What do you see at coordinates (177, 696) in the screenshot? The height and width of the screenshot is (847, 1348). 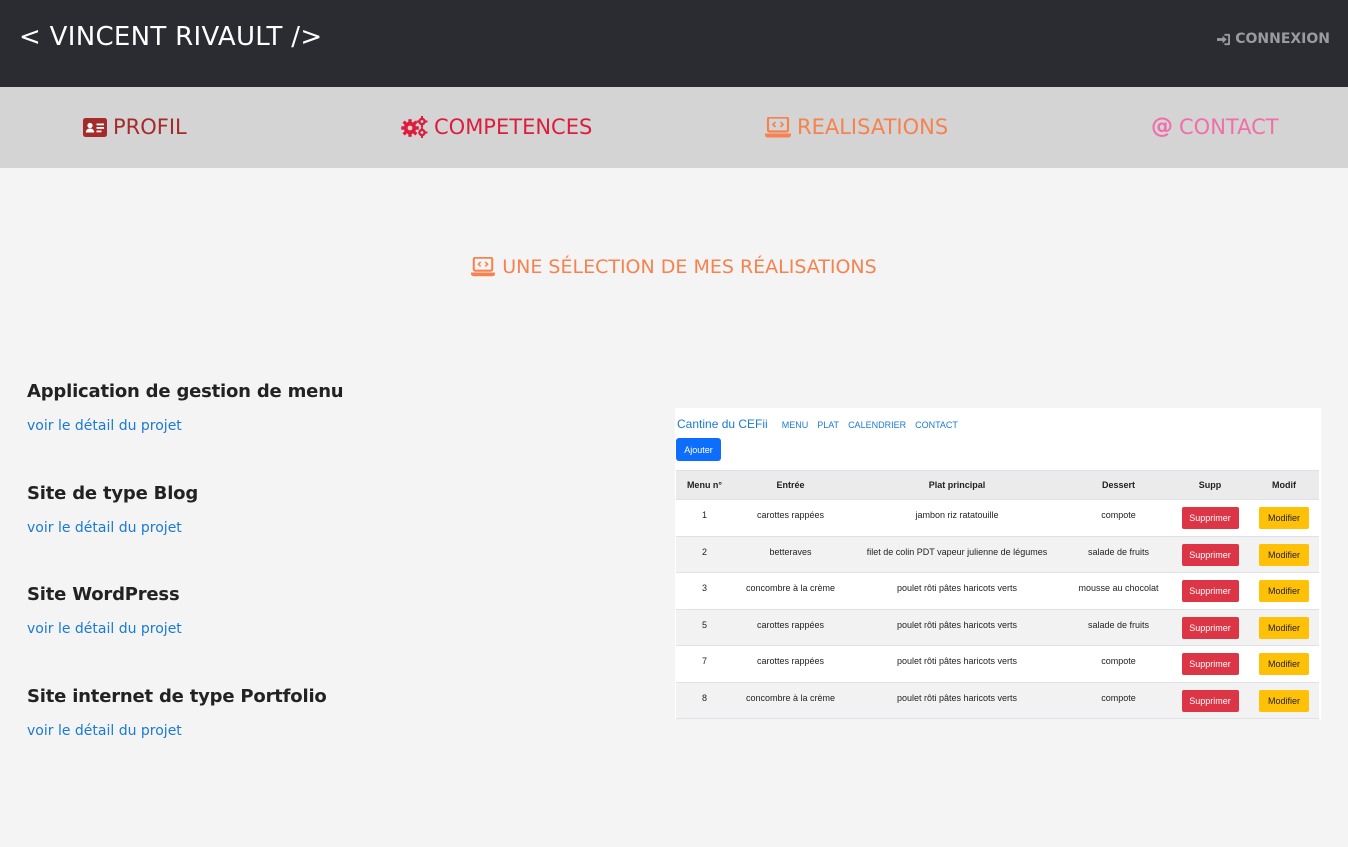 I see `project-title: Site internet de type Portfolio` at bounding box center [177, 696].